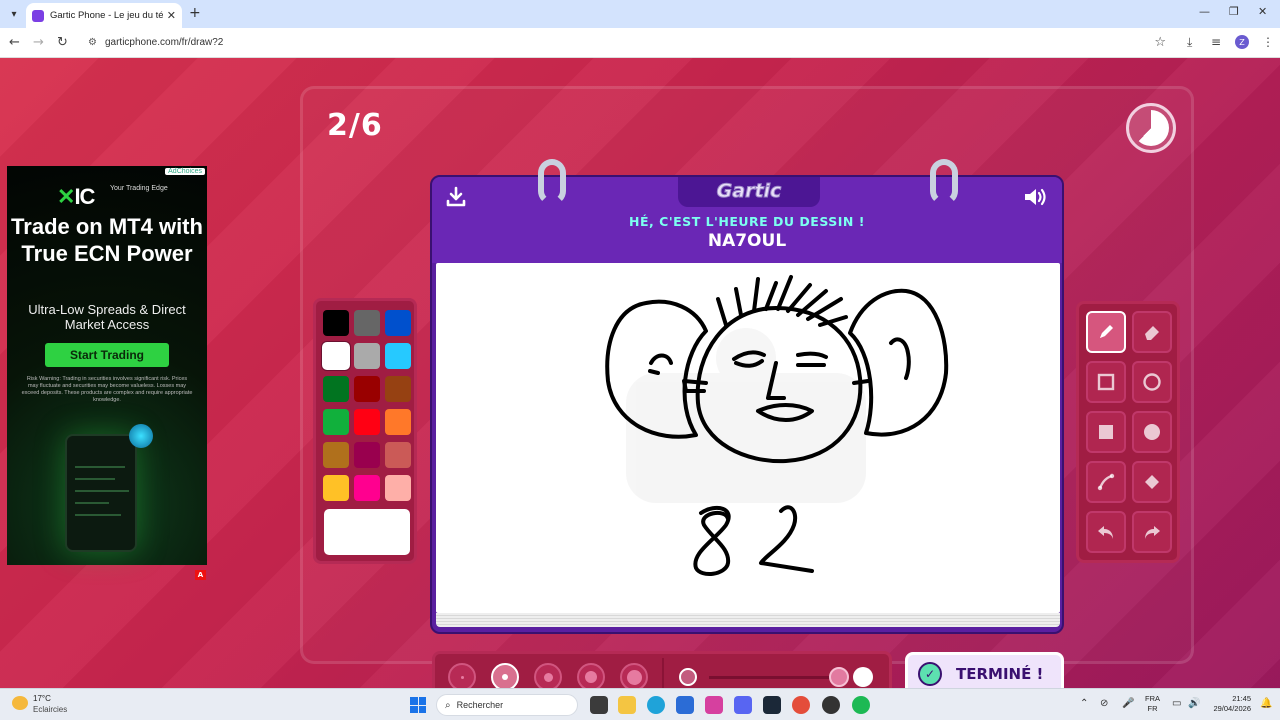  What do you see at coordinates (688, 677) in the screenshot?
I see `opacity-min-icon` at bounding box center [688, 677].